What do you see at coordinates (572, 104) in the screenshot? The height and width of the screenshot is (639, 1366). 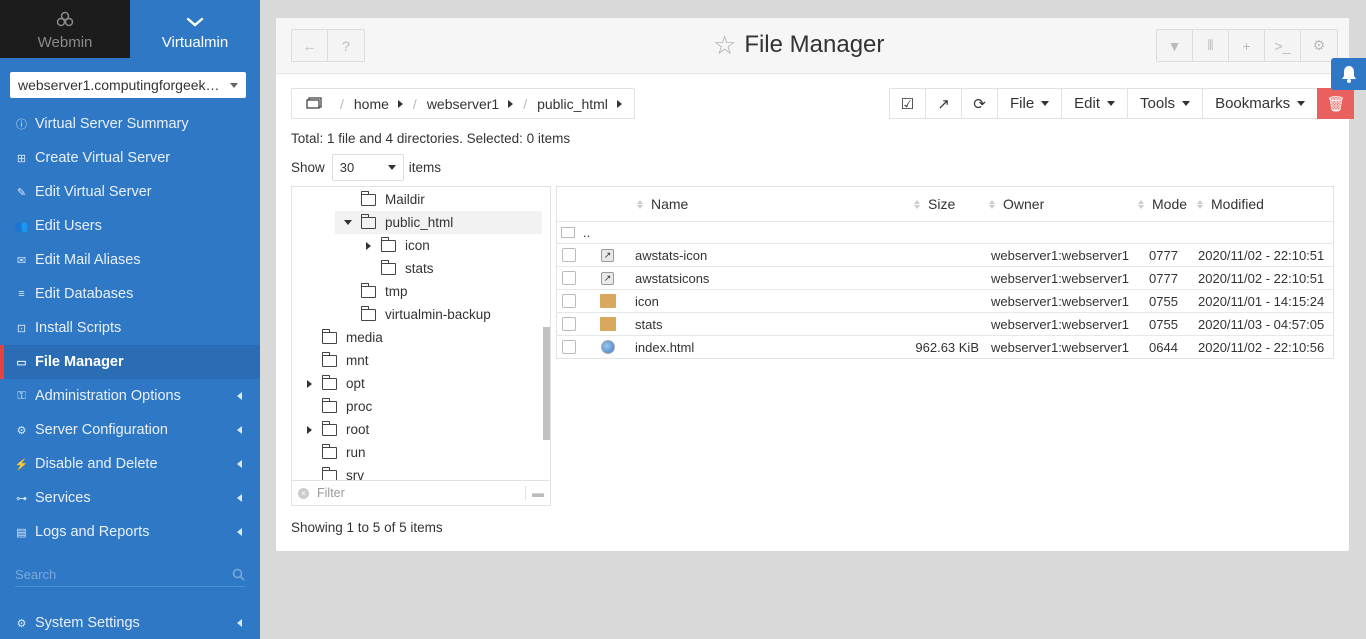 I see `breadcrumb-item-public-html: public_html` at bounding box center [572, 104].